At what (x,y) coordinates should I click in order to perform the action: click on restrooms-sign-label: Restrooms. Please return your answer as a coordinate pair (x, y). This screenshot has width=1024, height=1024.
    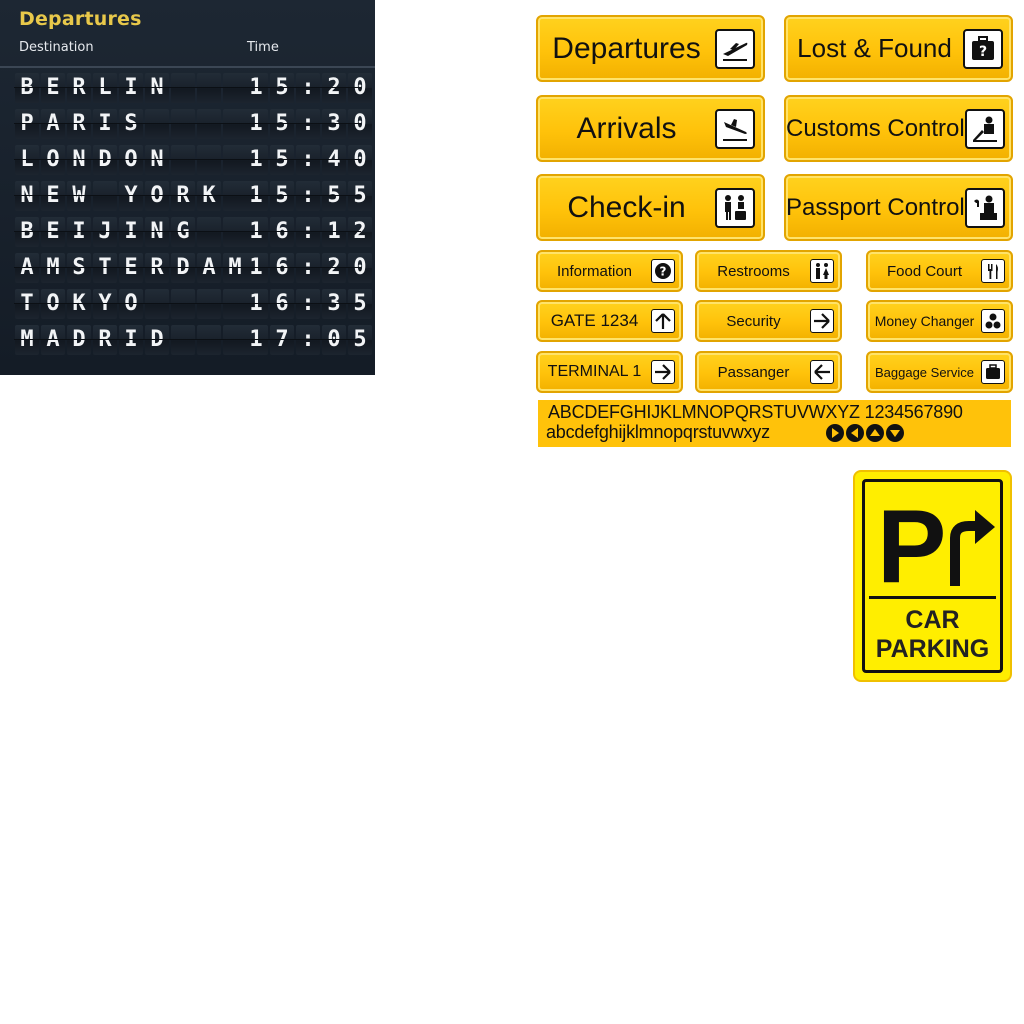
    Looking at the image, I should click on (753, 271).